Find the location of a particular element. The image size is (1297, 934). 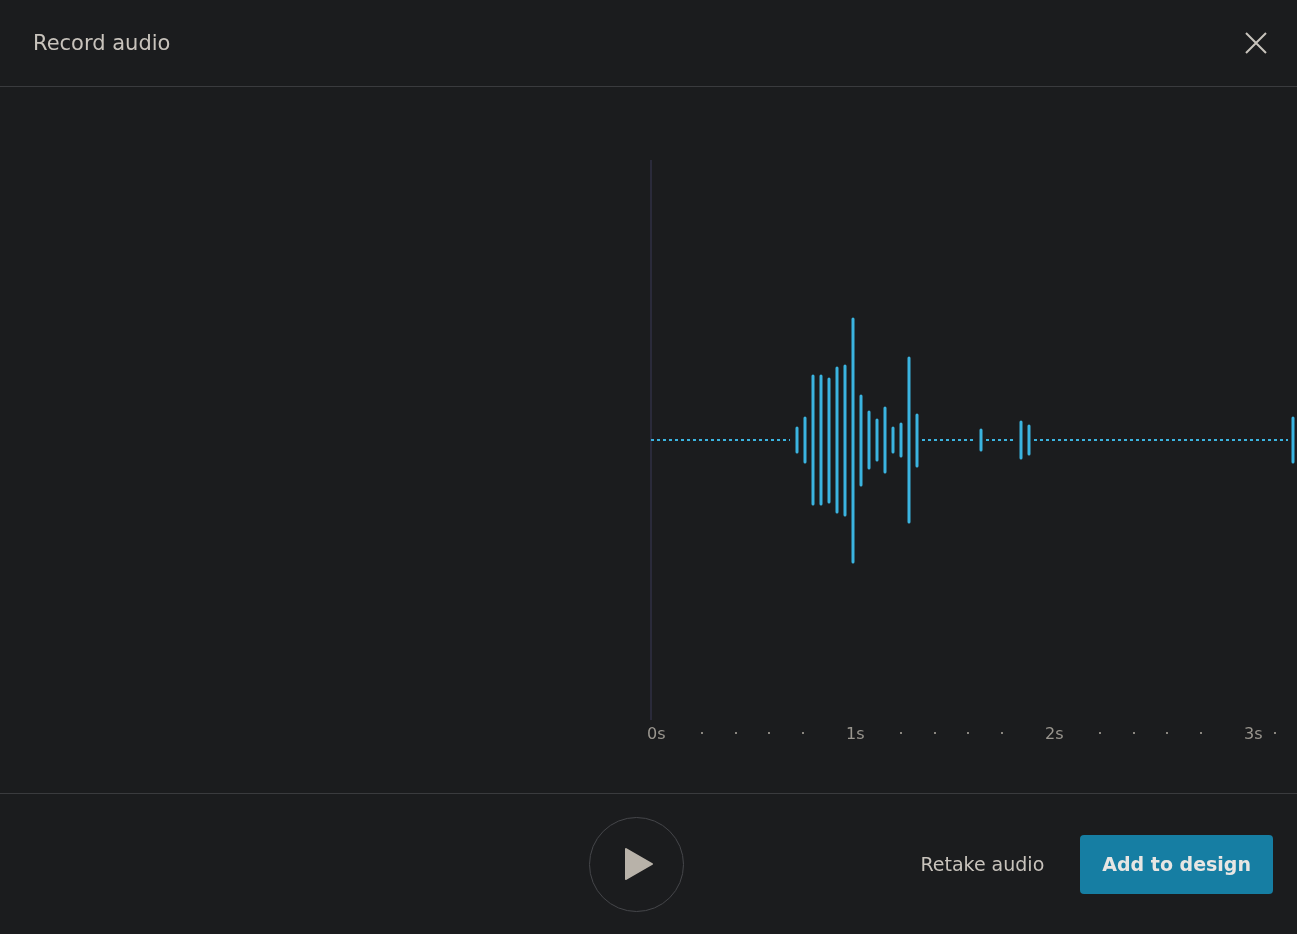

dialog-title: Record audio is located at coordinates (102, 43).